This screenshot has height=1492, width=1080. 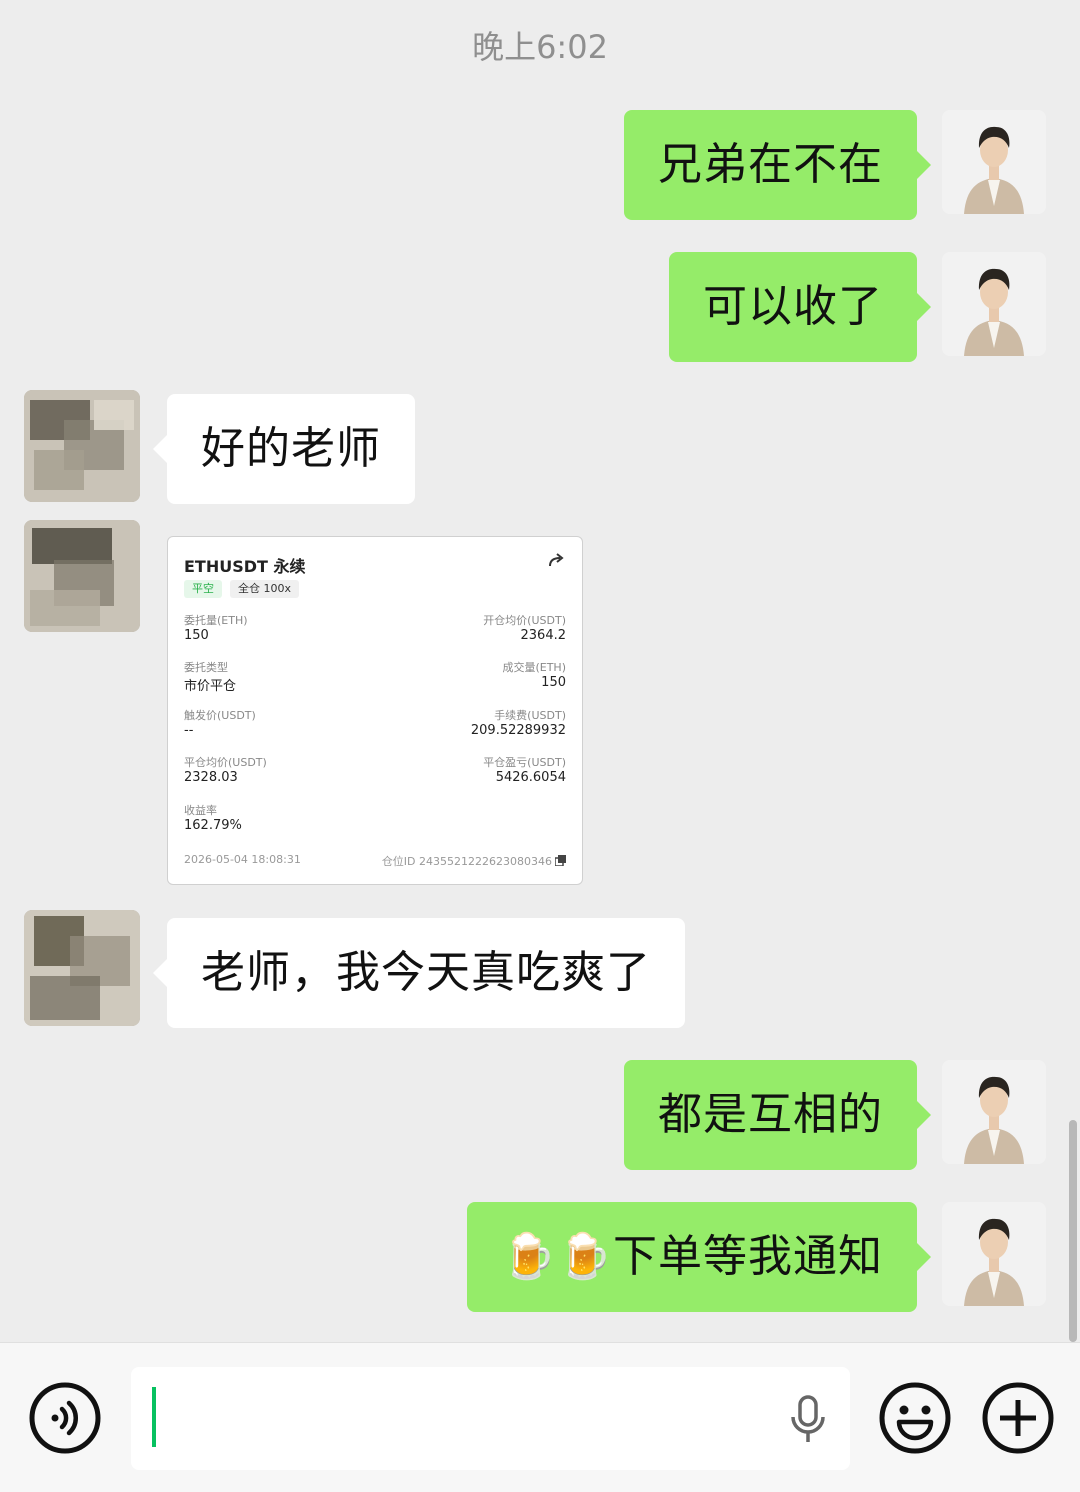 What do you see at coordinates (65, 1418) in the screenshot?
I see `voice-icon` at bounding box center [65, 1418].